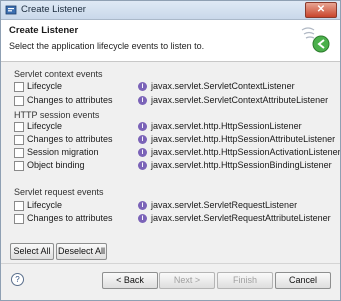 The height and width of the screenshot is (301, 341). Describe the element at coordinates (57, 115) in the screenshot. I see `group-label-http-session: HTTP session events` at that location.